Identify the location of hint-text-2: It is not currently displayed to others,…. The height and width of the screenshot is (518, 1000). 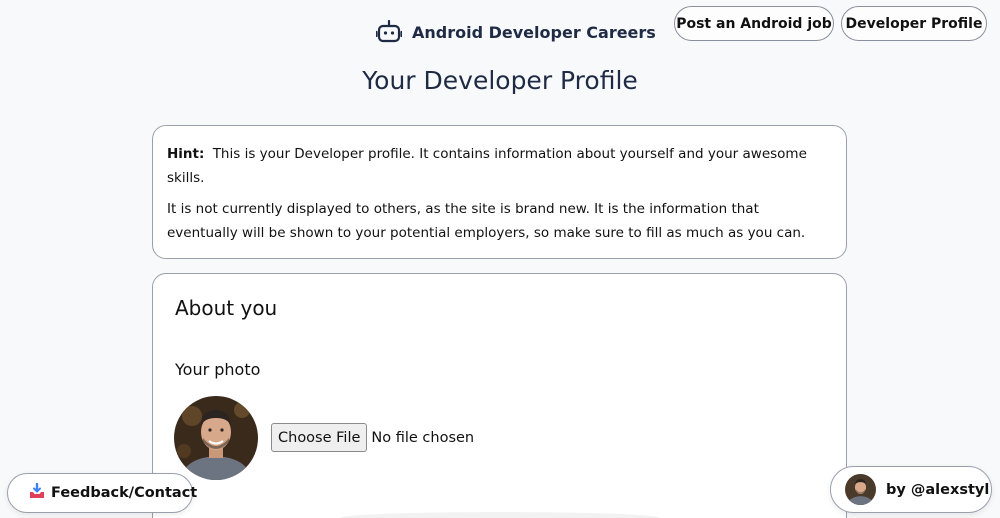
(486, 221).